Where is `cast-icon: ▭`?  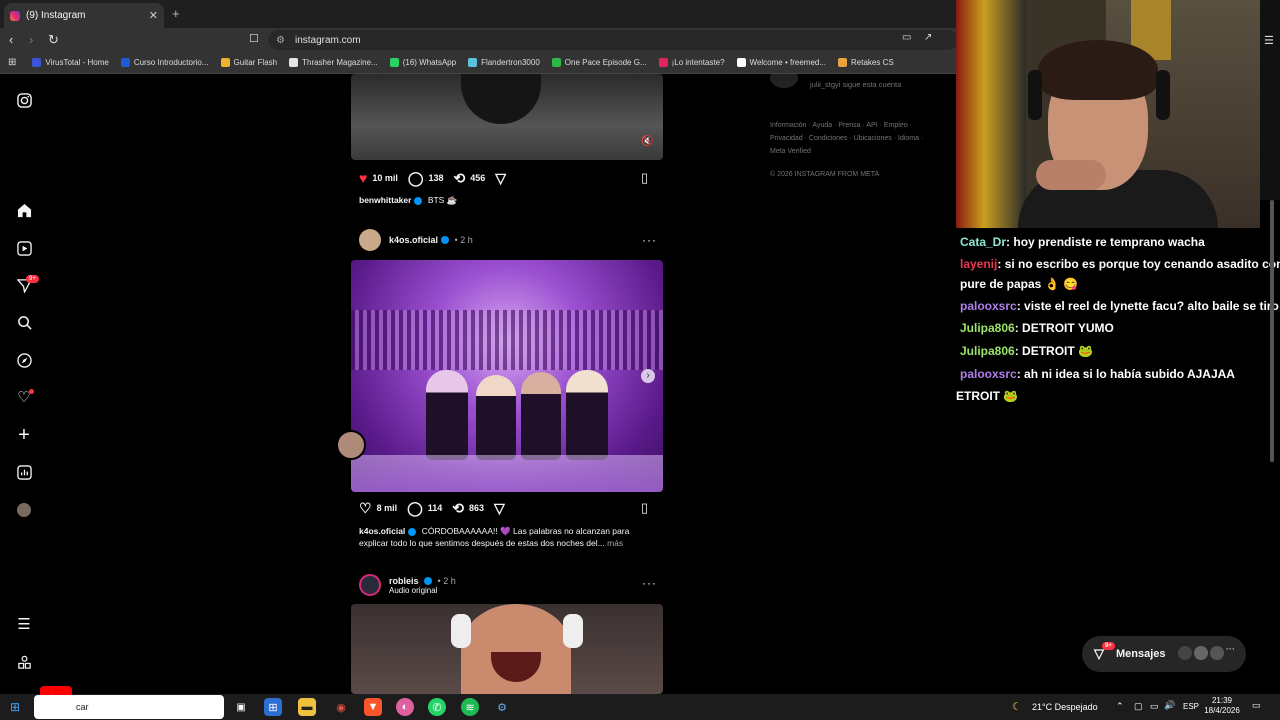 cast-icon: ▭ is located at coordinates (906, 37).